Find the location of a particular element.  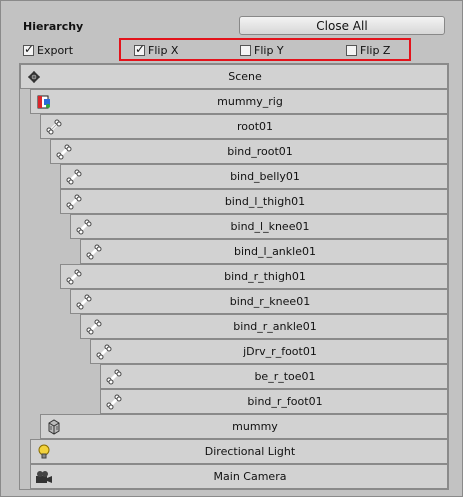

tree-row-bind-r-knee01: bind_r_knee01 is located at coordinates (259, 301).